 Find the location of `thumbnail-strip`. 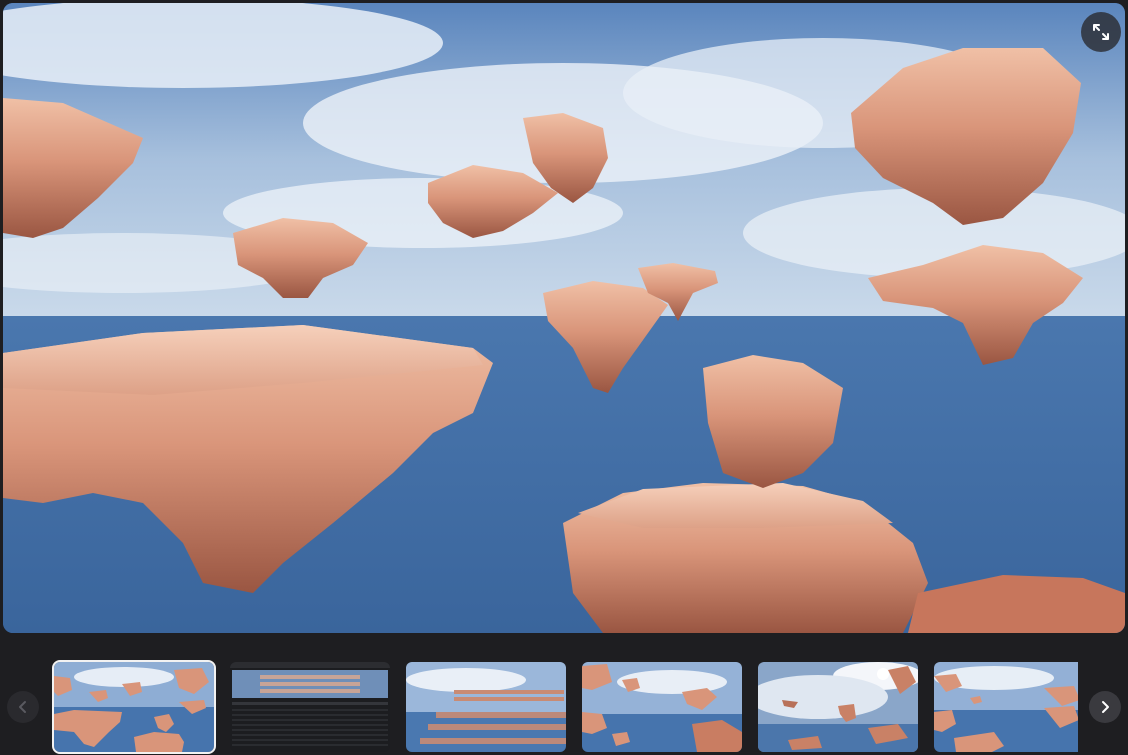

thumbnail-strip is located at coordinates (564, 705).